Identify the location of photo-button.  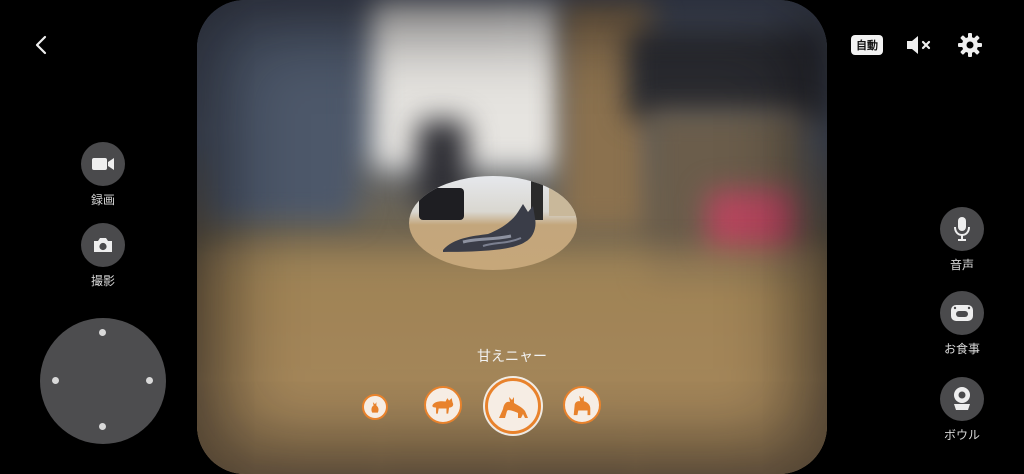
(103, 245).